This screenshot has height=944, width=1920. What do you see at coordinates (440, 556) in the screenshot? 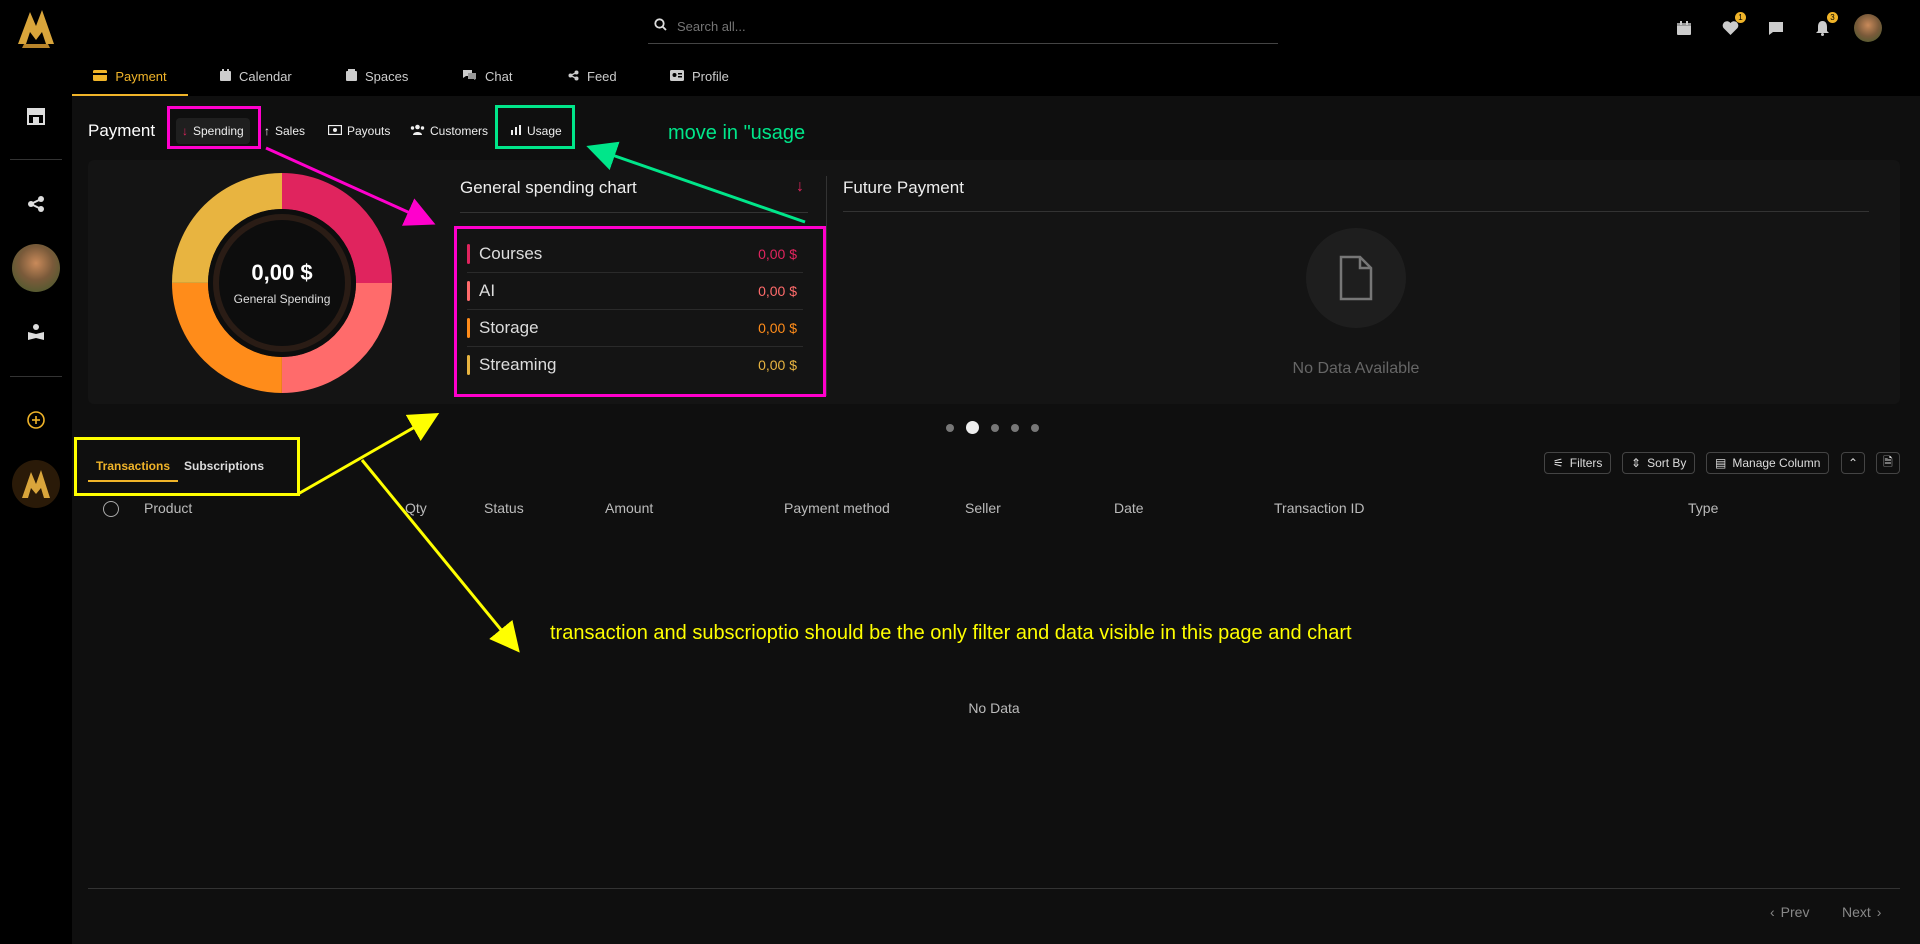
I see `yellow-arrow-down` at bounding box center [440, 556].